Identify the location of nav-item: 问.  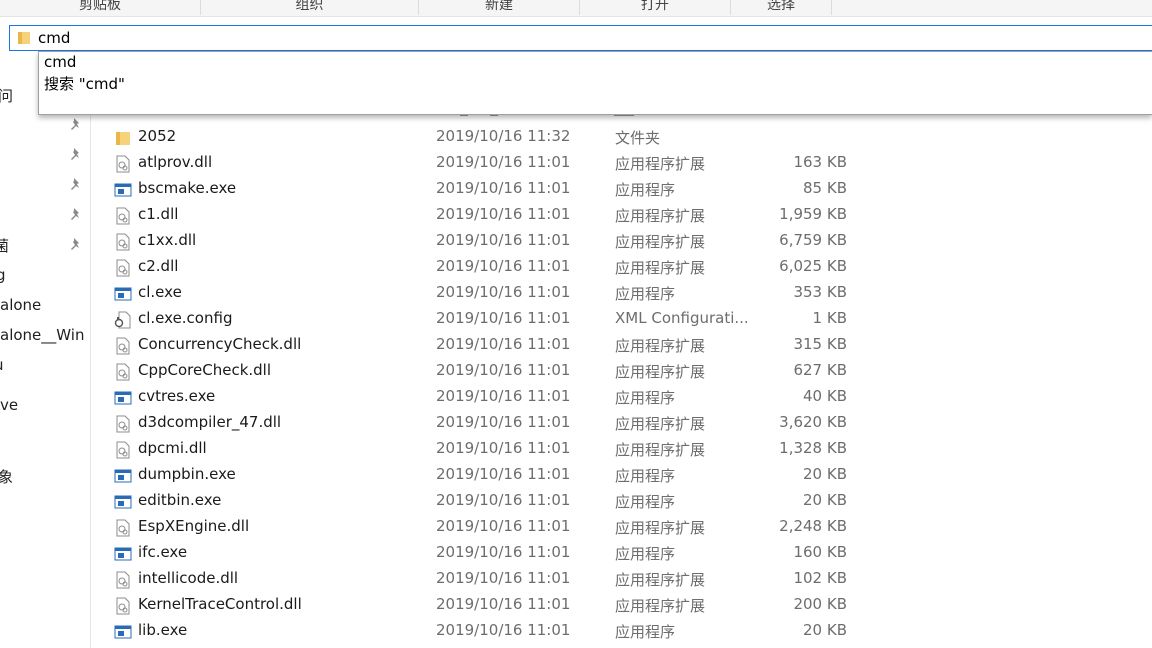
(6, 95).